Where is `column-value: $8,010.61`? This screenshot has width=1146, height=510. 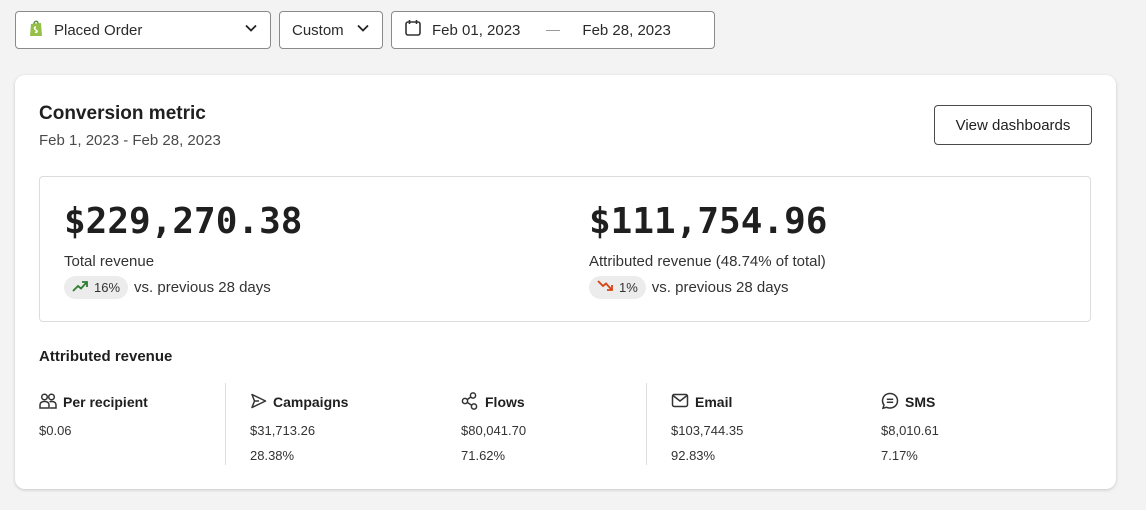
column-value: $8,010.61 is located at coordinates (910, 430).